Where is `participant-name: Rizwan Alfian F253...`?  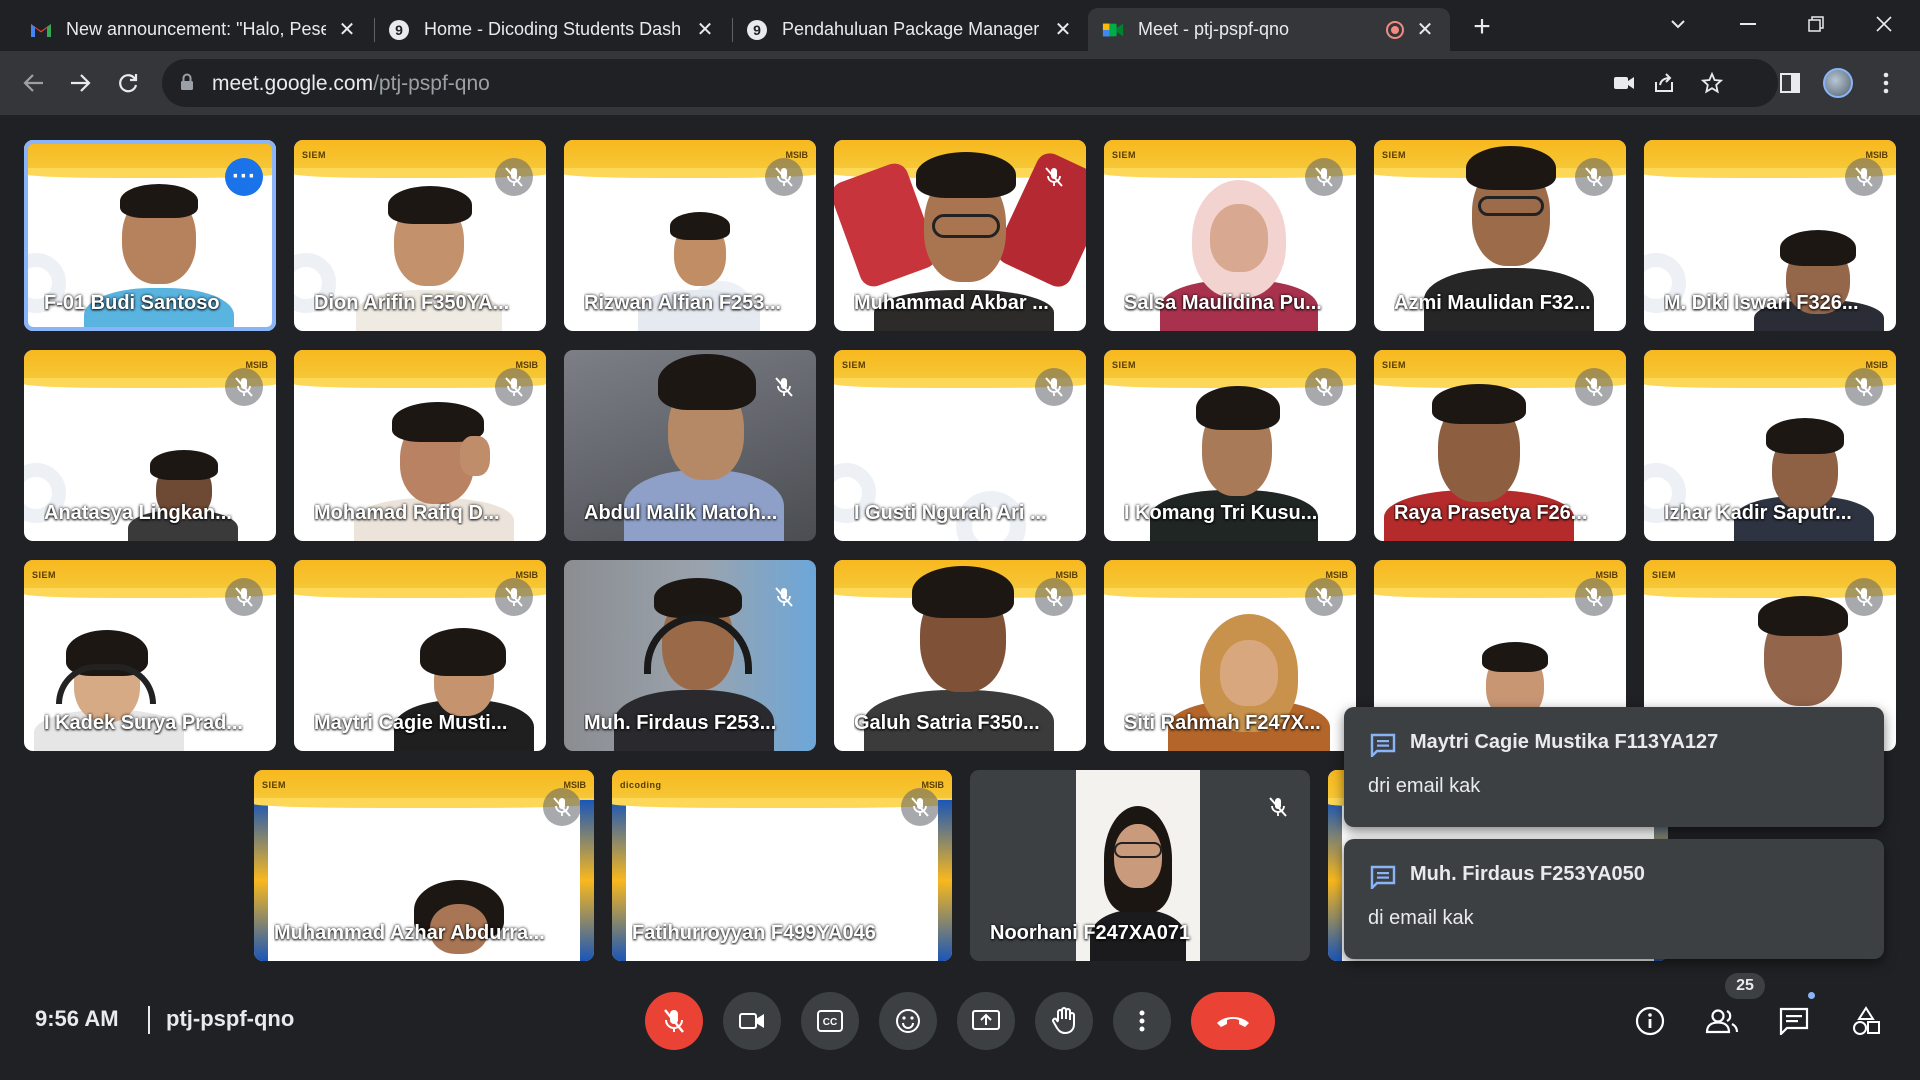 participant-name: Rizwan Alfian F253... is located at coordinates (683, 303).